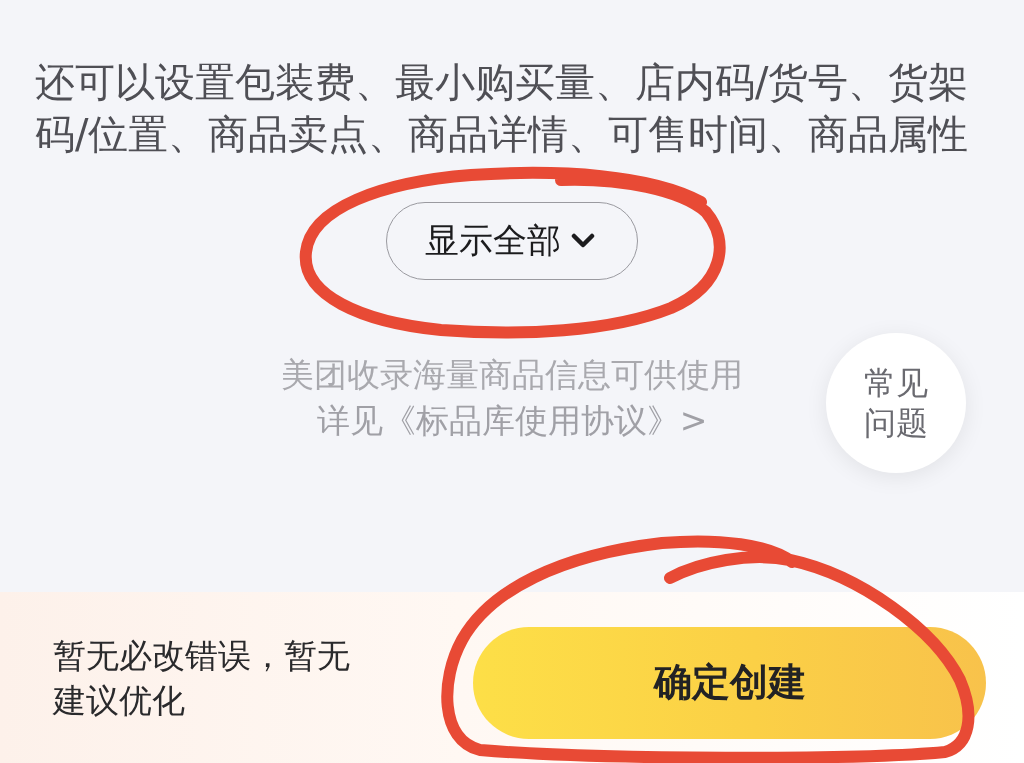 The width and height of the screenshot is (1024, 763). What do you see at coordinates (512, 375) in the screenshot?
I see `notice-text: 美团收录海量商品信息可供使用` at bounding box center [512, 375].